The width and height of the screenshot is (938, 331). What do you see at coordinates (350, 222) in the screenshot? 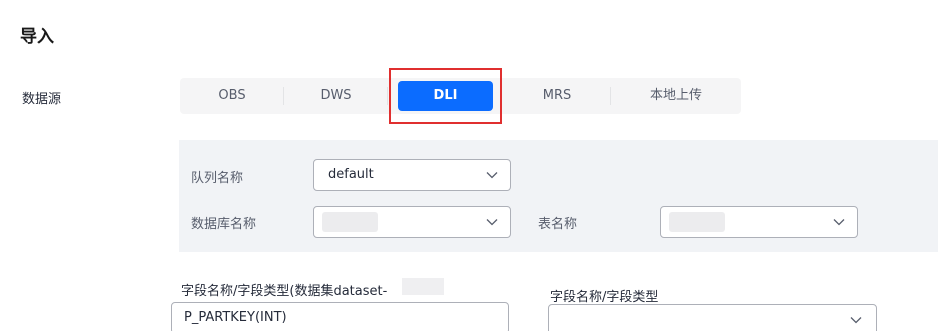
I see `database-value-redacted` at bounding box center [350, 222].